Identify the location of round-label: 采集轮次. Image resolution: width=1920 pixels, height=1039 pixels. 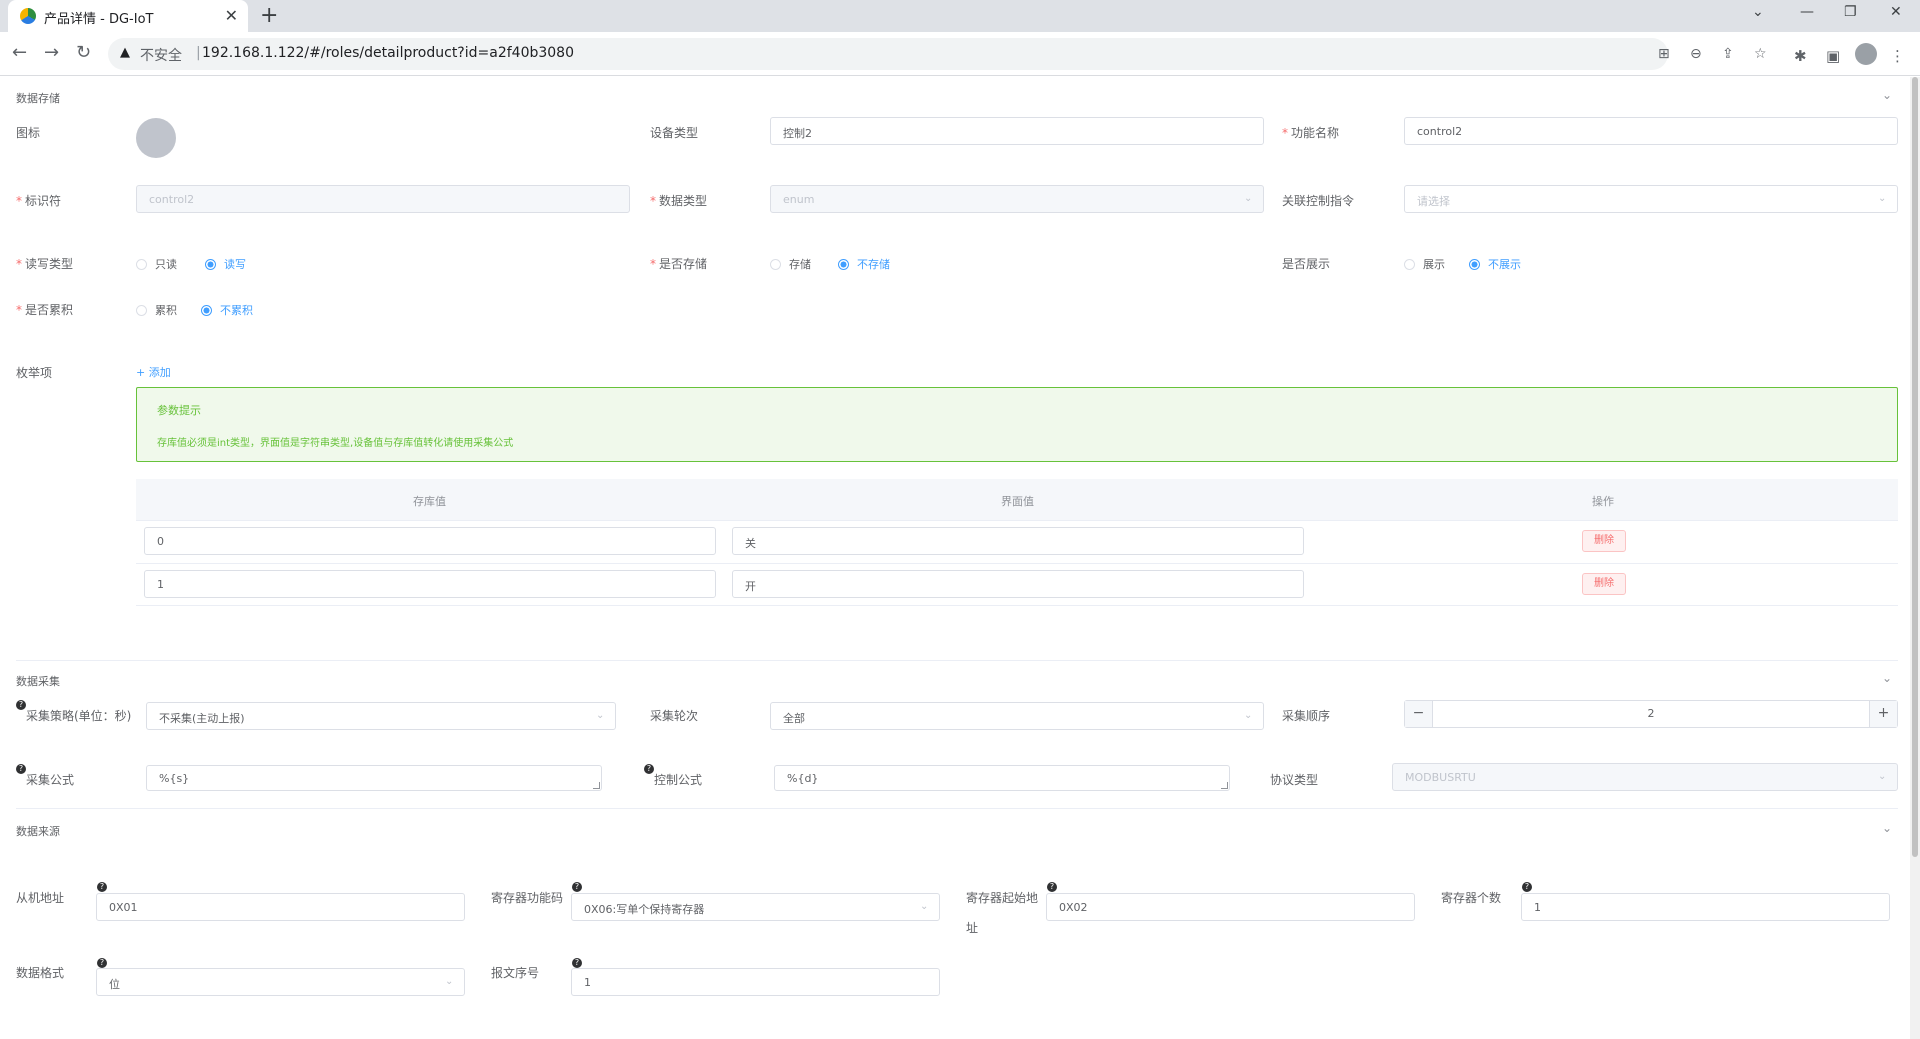
(674, 716).